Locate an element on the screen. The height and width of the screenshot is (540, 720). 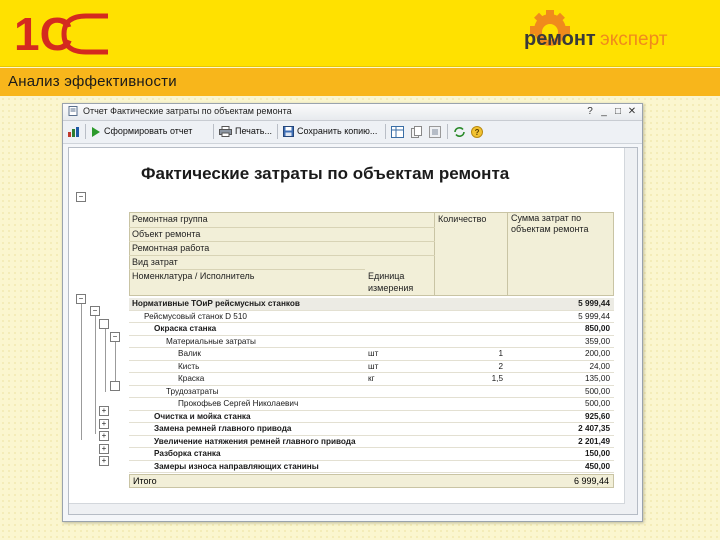
refresh-button is located at coordinates (459, 131).